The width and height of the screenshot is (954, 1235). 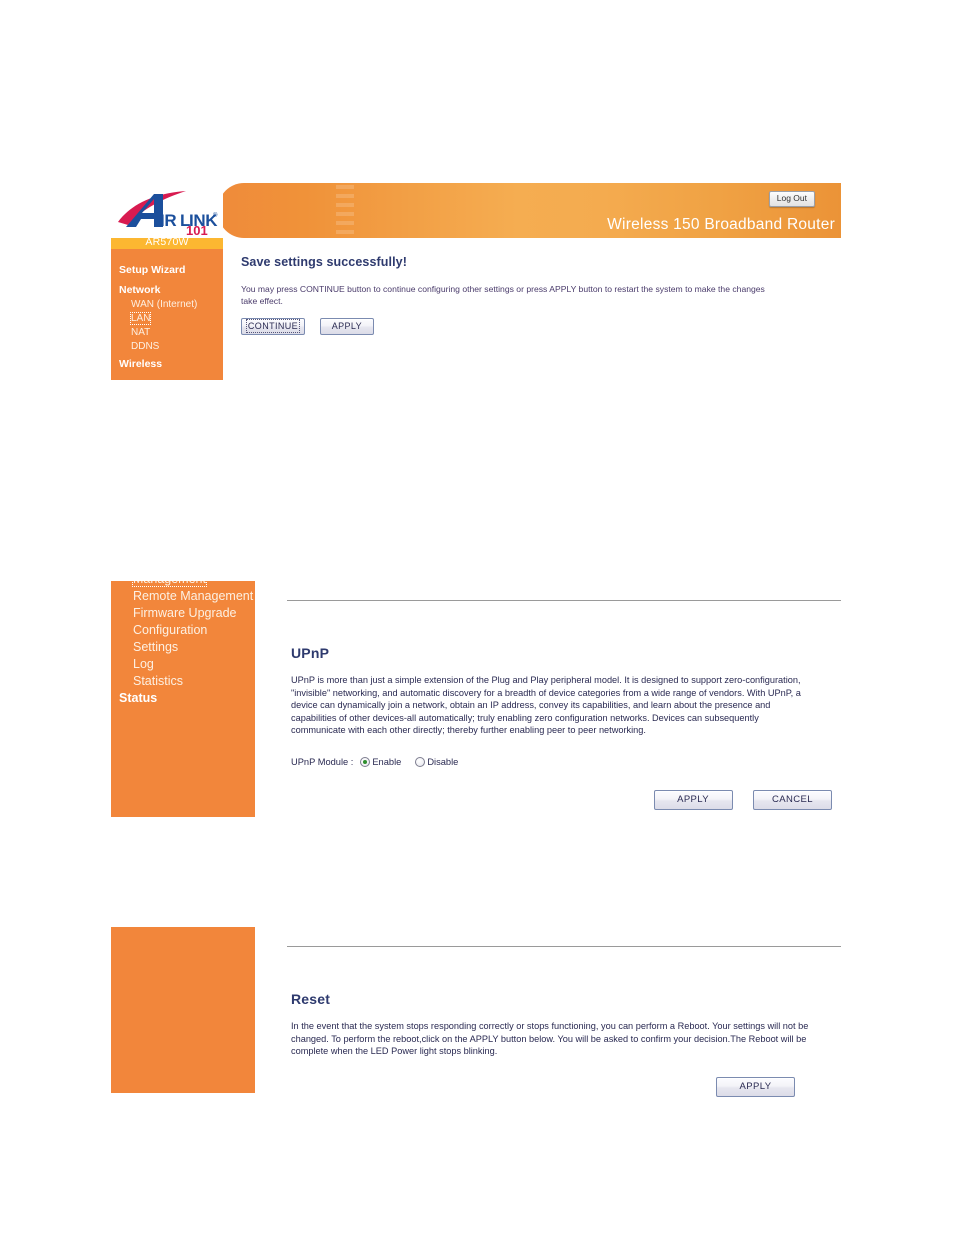 What do you see at coordinates (529, 210) in the screenshot?
I see `header-banner: Wireless 150 Broadband Router` at bounding box center [529, 210].